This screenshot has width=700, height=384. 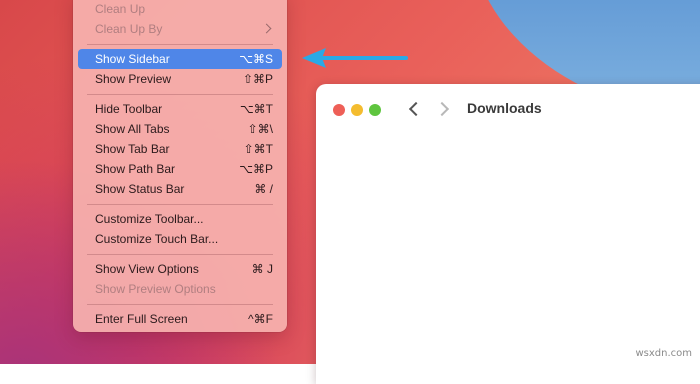 I want to click on pointer-arrow-icon, so click(x=355, y=58).